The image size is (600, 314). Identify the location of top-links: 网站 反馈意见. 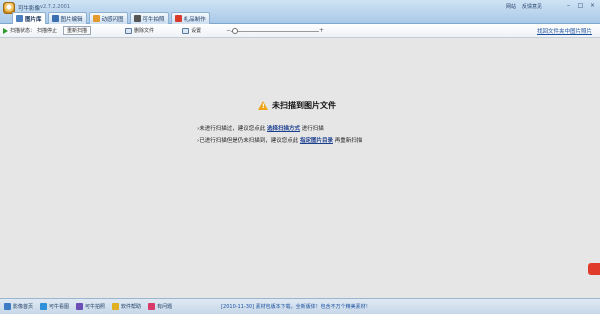
(524, 6).